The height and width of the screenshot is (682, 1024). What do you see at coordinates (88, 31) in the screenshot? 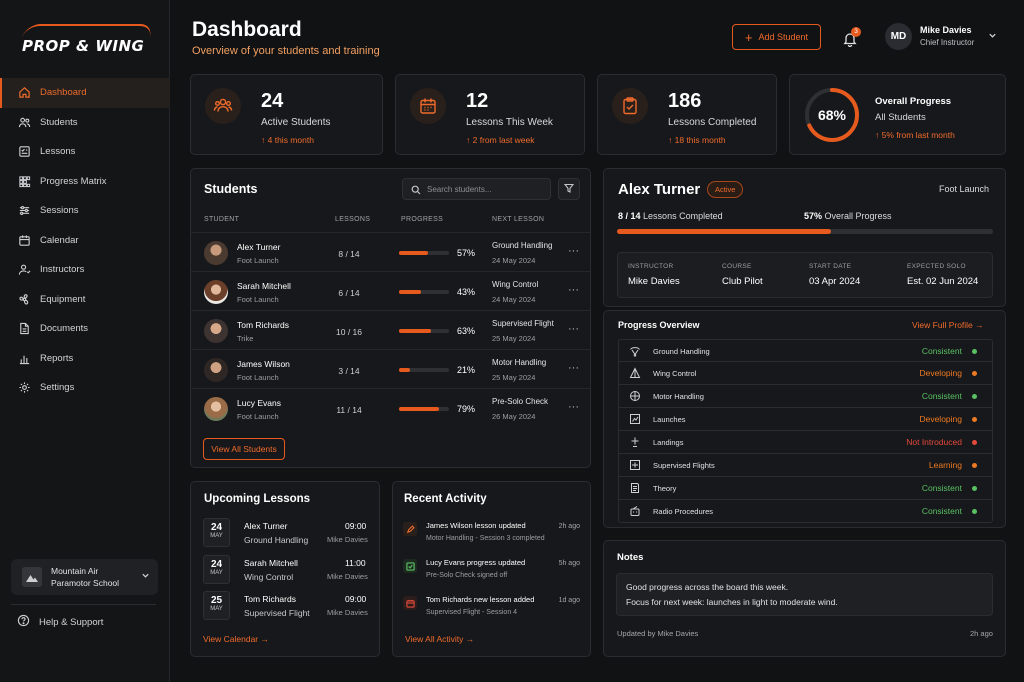
I see `logo-swoosh` at bounding box center [88, 31].